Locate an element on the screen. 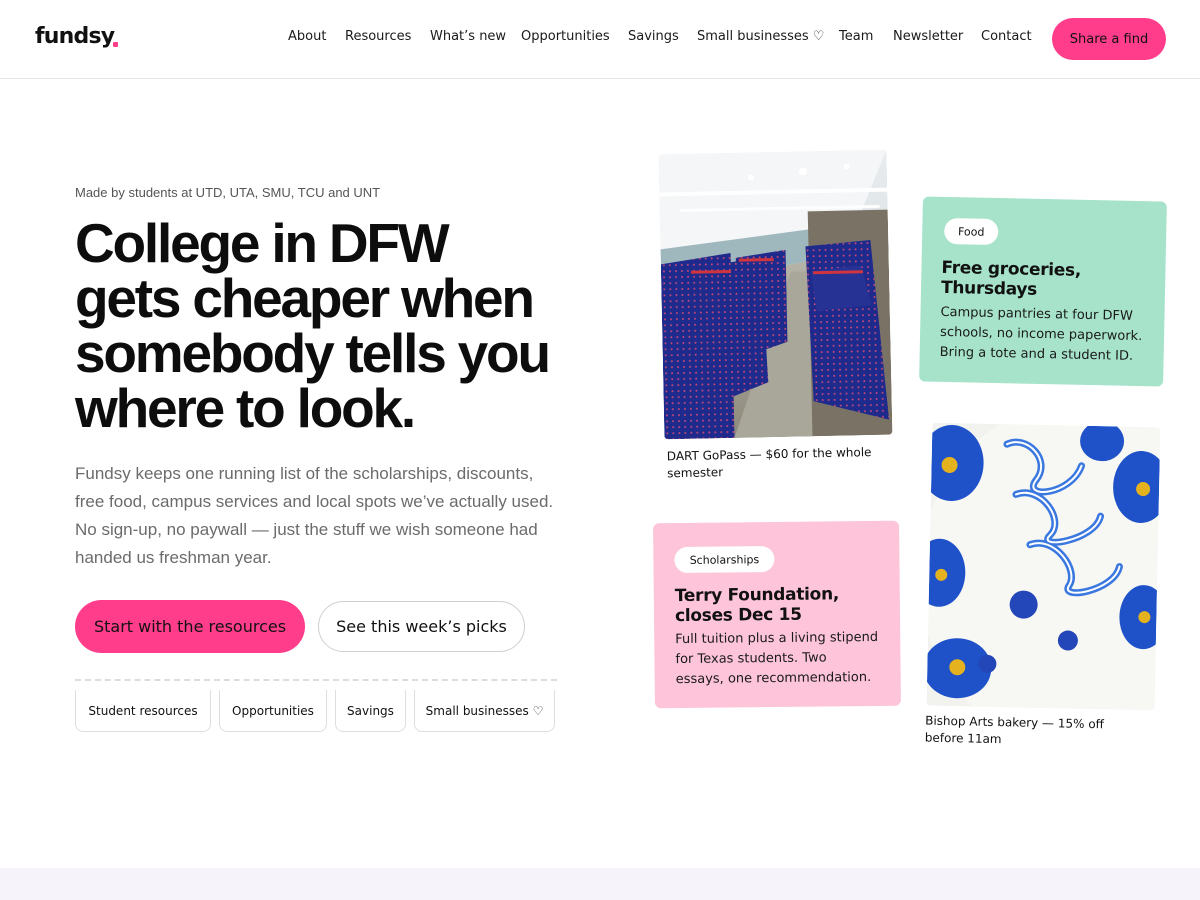  see-weekly-picks-button: See this week’s picks is located at coordinates (421, 626).